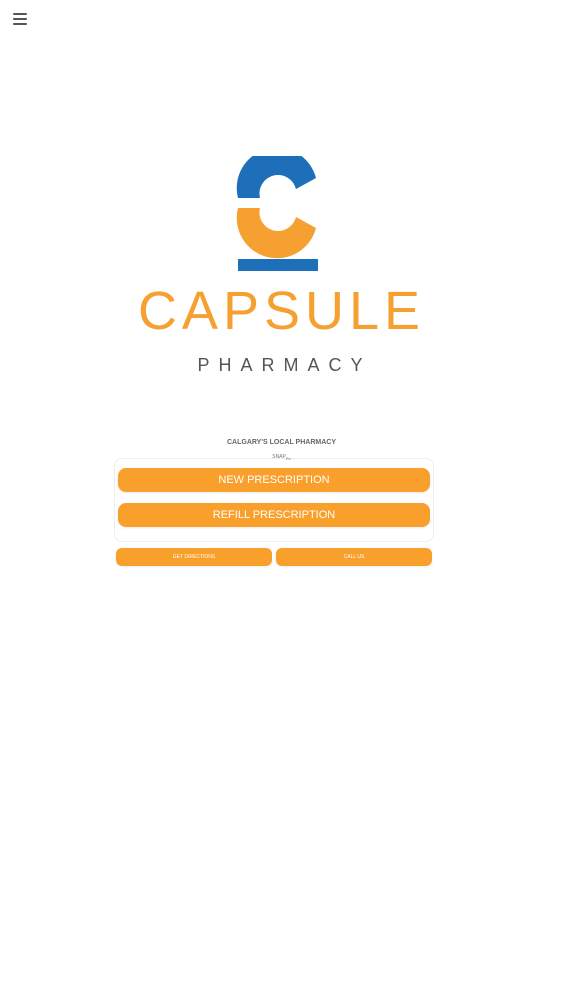 This screenshot has width=563, height=1000. What do you see at coordinates (276, 233) in the screenshot?
I see `logo-orange-arc` at bounding box center [276, 233].